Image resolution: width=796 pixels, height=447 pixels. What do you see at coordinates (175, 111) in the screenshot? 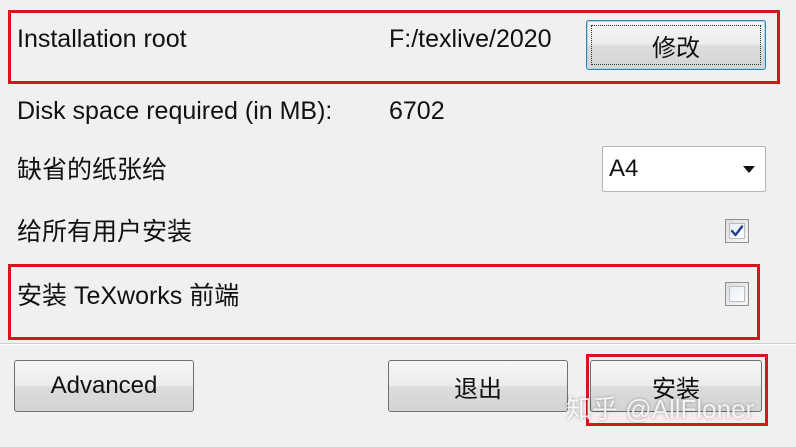
I see `disk-space-label: Disk space required (in MB):` at bounding box center [175, 111].